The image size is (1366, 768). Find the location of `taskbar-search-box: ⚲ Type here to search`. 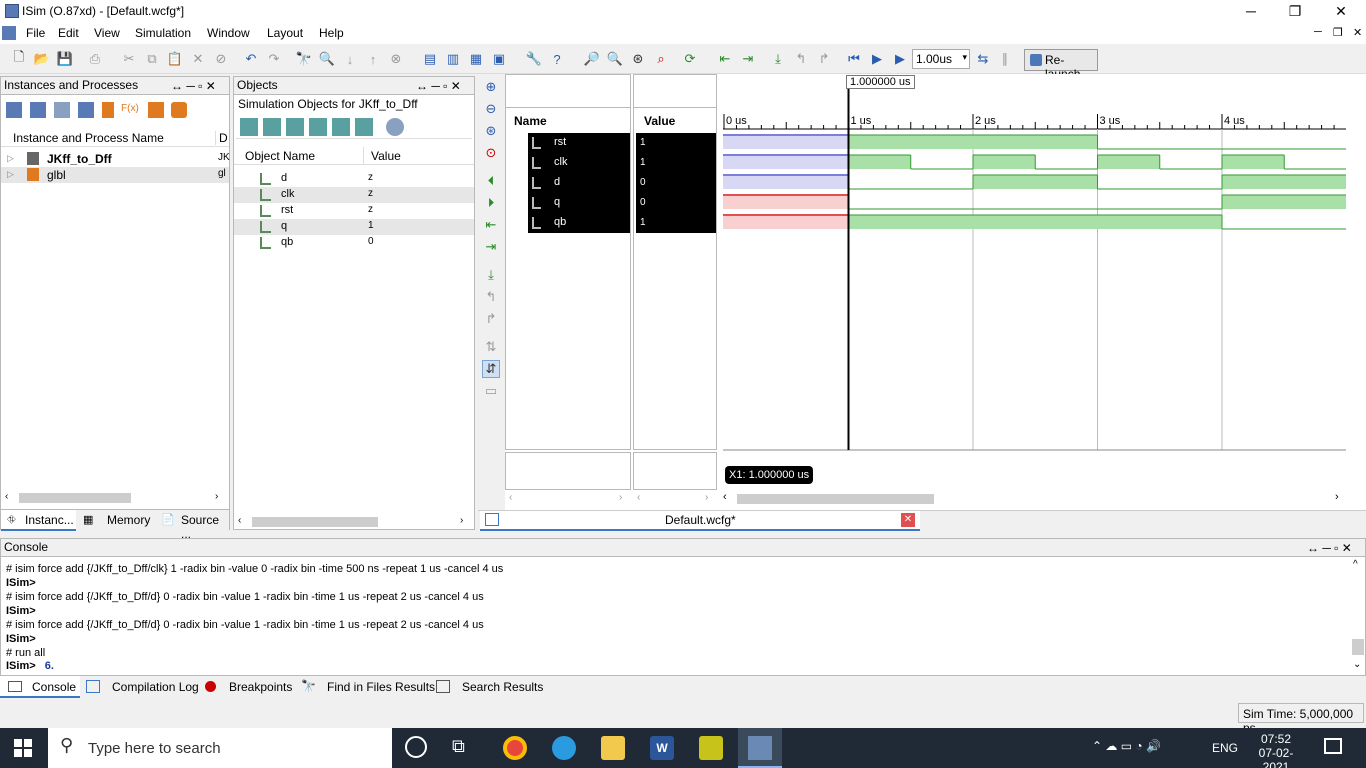

taskbar-search-box: ⚲ Type here to search is located at coordinates (220, 748).